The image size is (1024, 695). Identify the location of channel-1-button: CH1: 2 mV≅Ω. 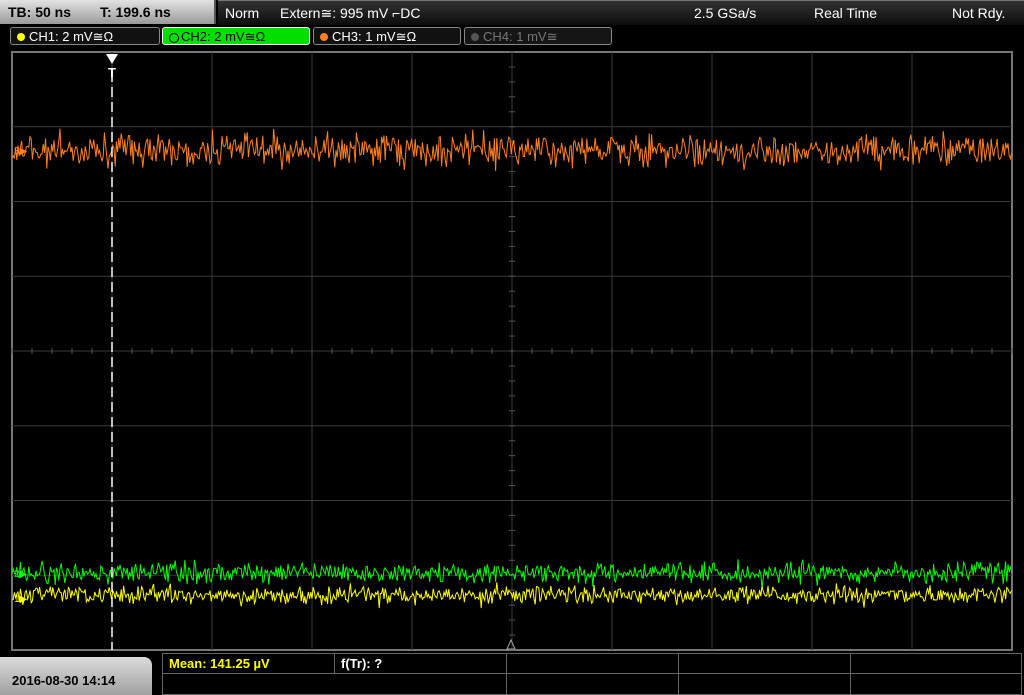
(85, 36).